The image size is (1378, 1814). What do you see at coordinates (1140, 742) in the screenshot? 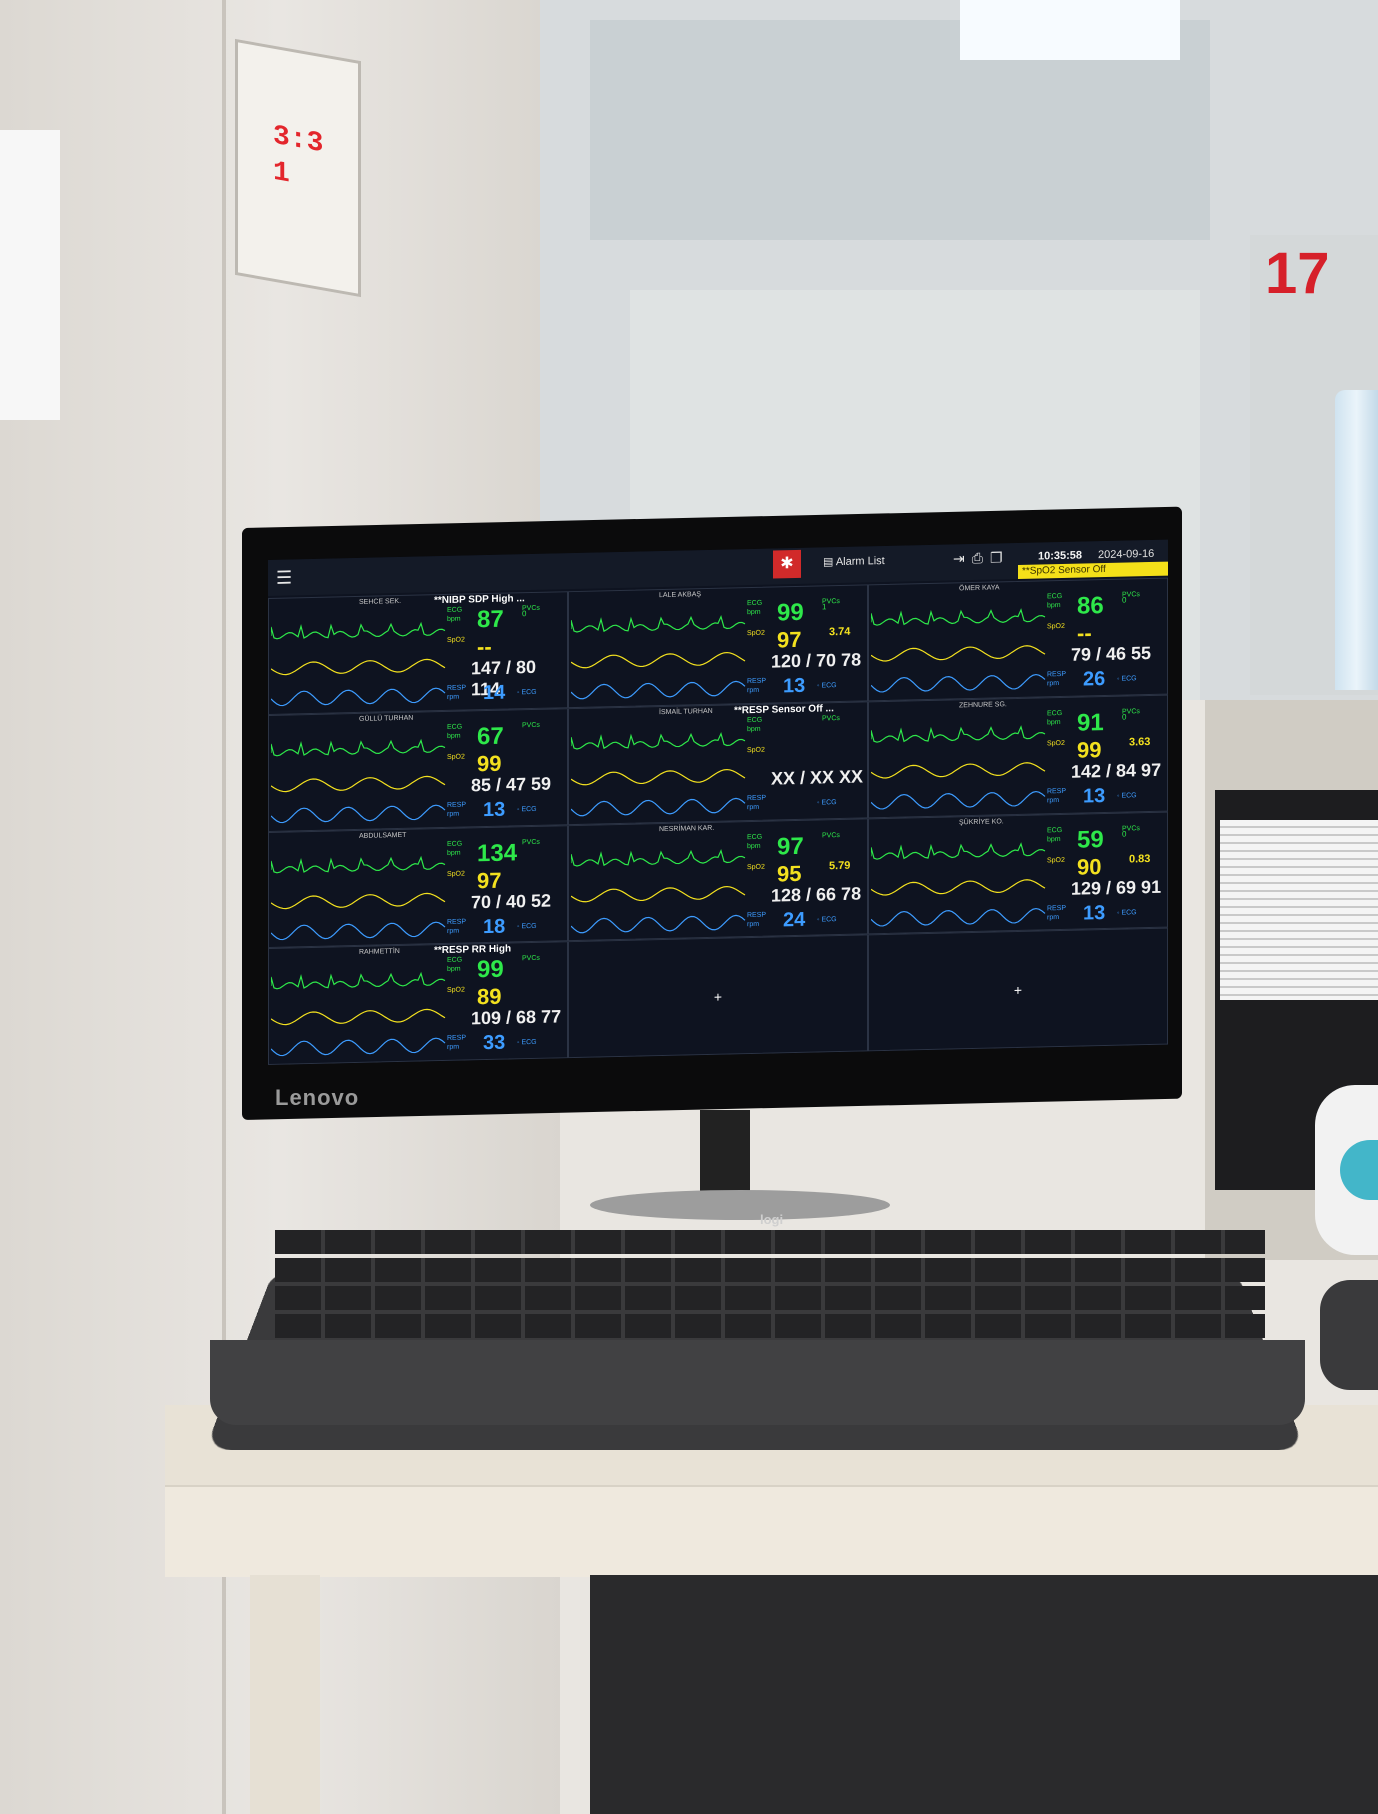
I see `pi-value: 3.63` at bounding box center [1140, 742].